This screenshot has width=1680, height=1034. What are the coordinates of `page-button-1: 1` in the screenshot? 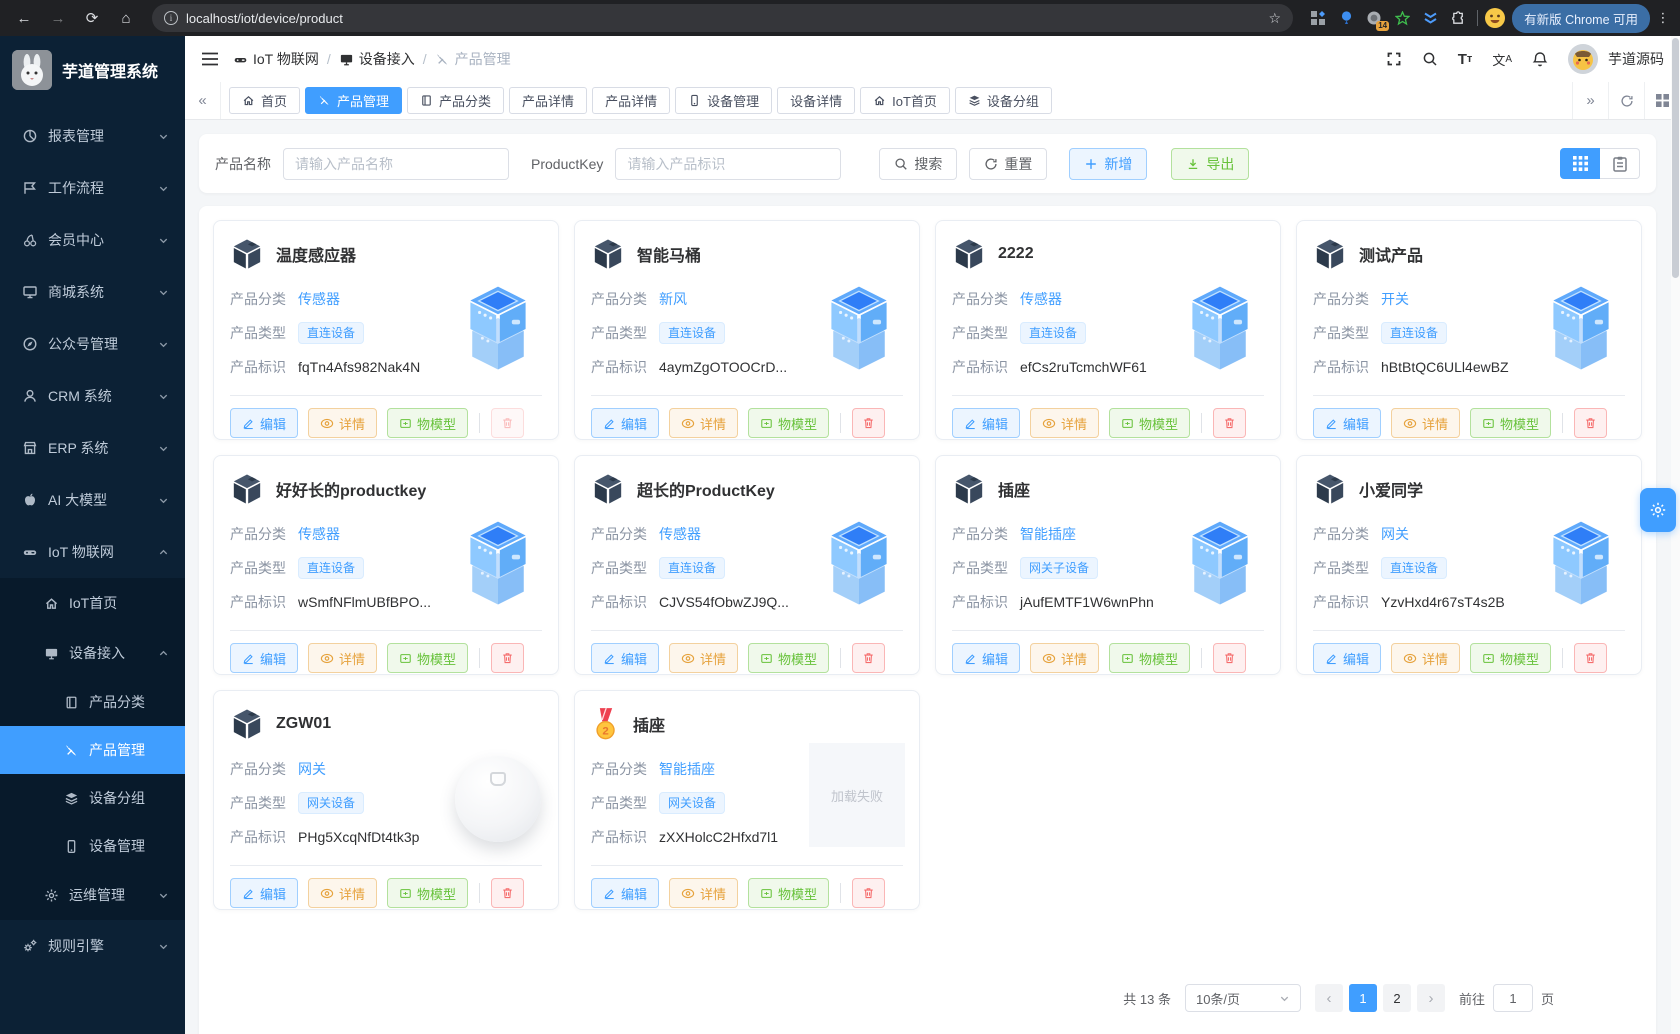 It's located at (1362, 998).